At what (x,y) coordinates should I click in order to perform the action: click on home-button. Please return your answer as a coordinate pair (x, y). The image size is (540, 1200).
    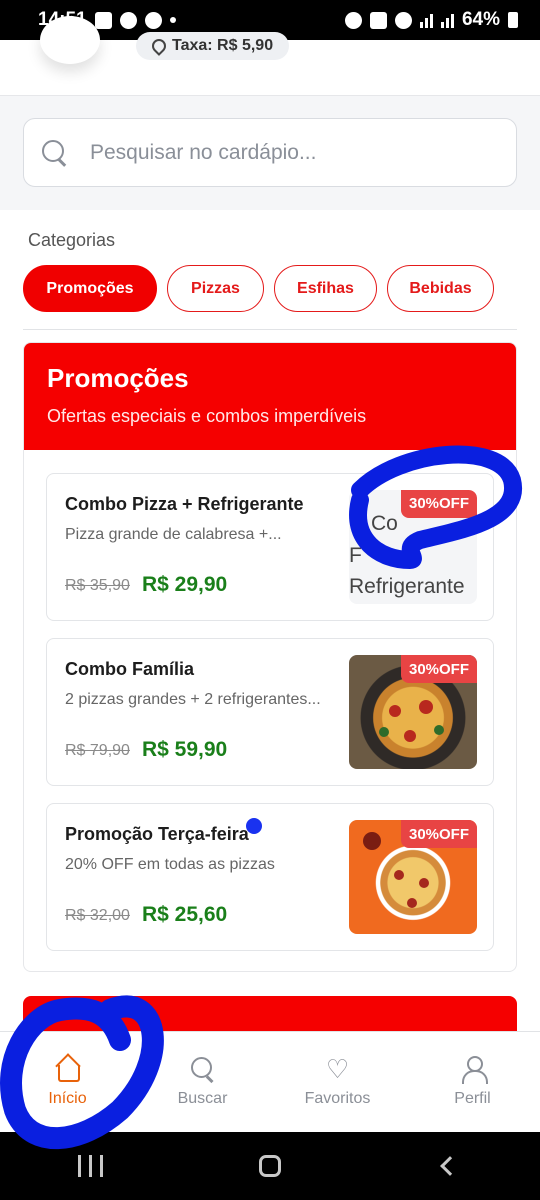
    Looking at the image, I should click on (270, 1166).